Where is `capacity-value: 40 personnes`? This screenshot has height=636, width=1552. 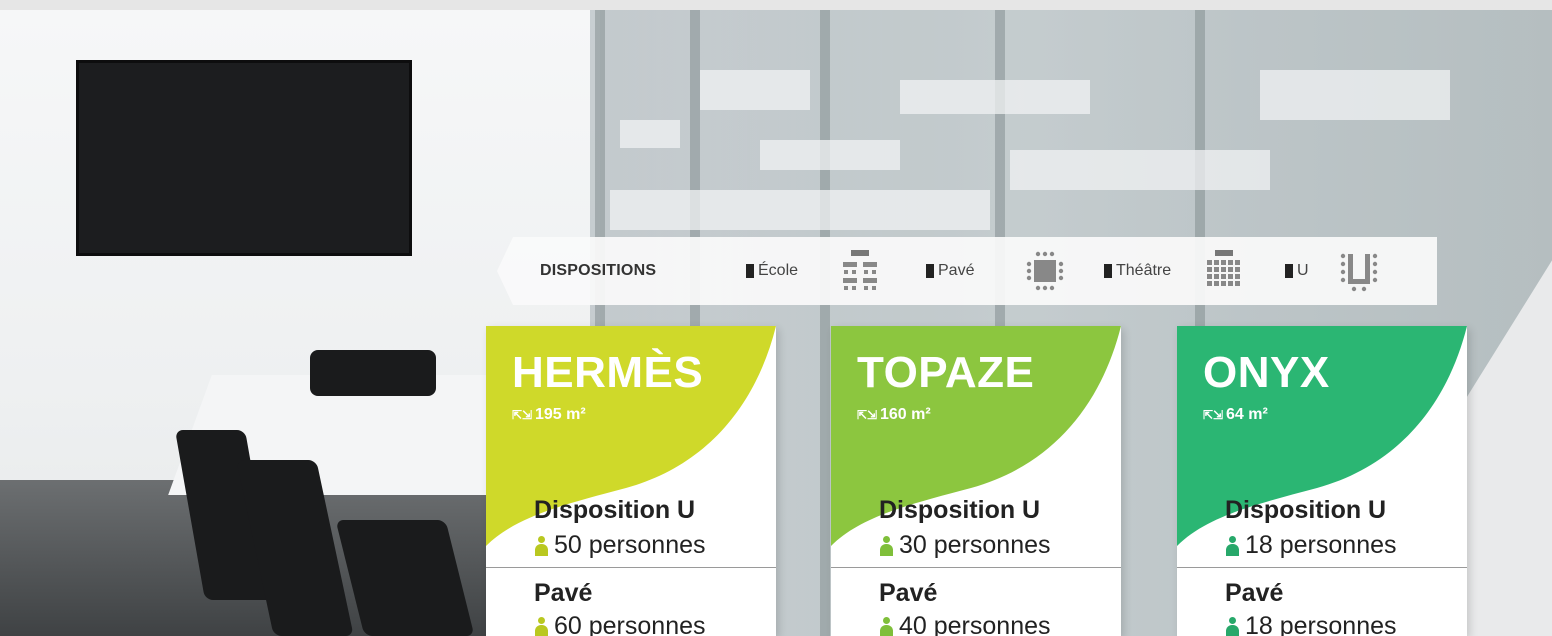
capacity-value: 40 personnes is located at coordinates (975, 624).